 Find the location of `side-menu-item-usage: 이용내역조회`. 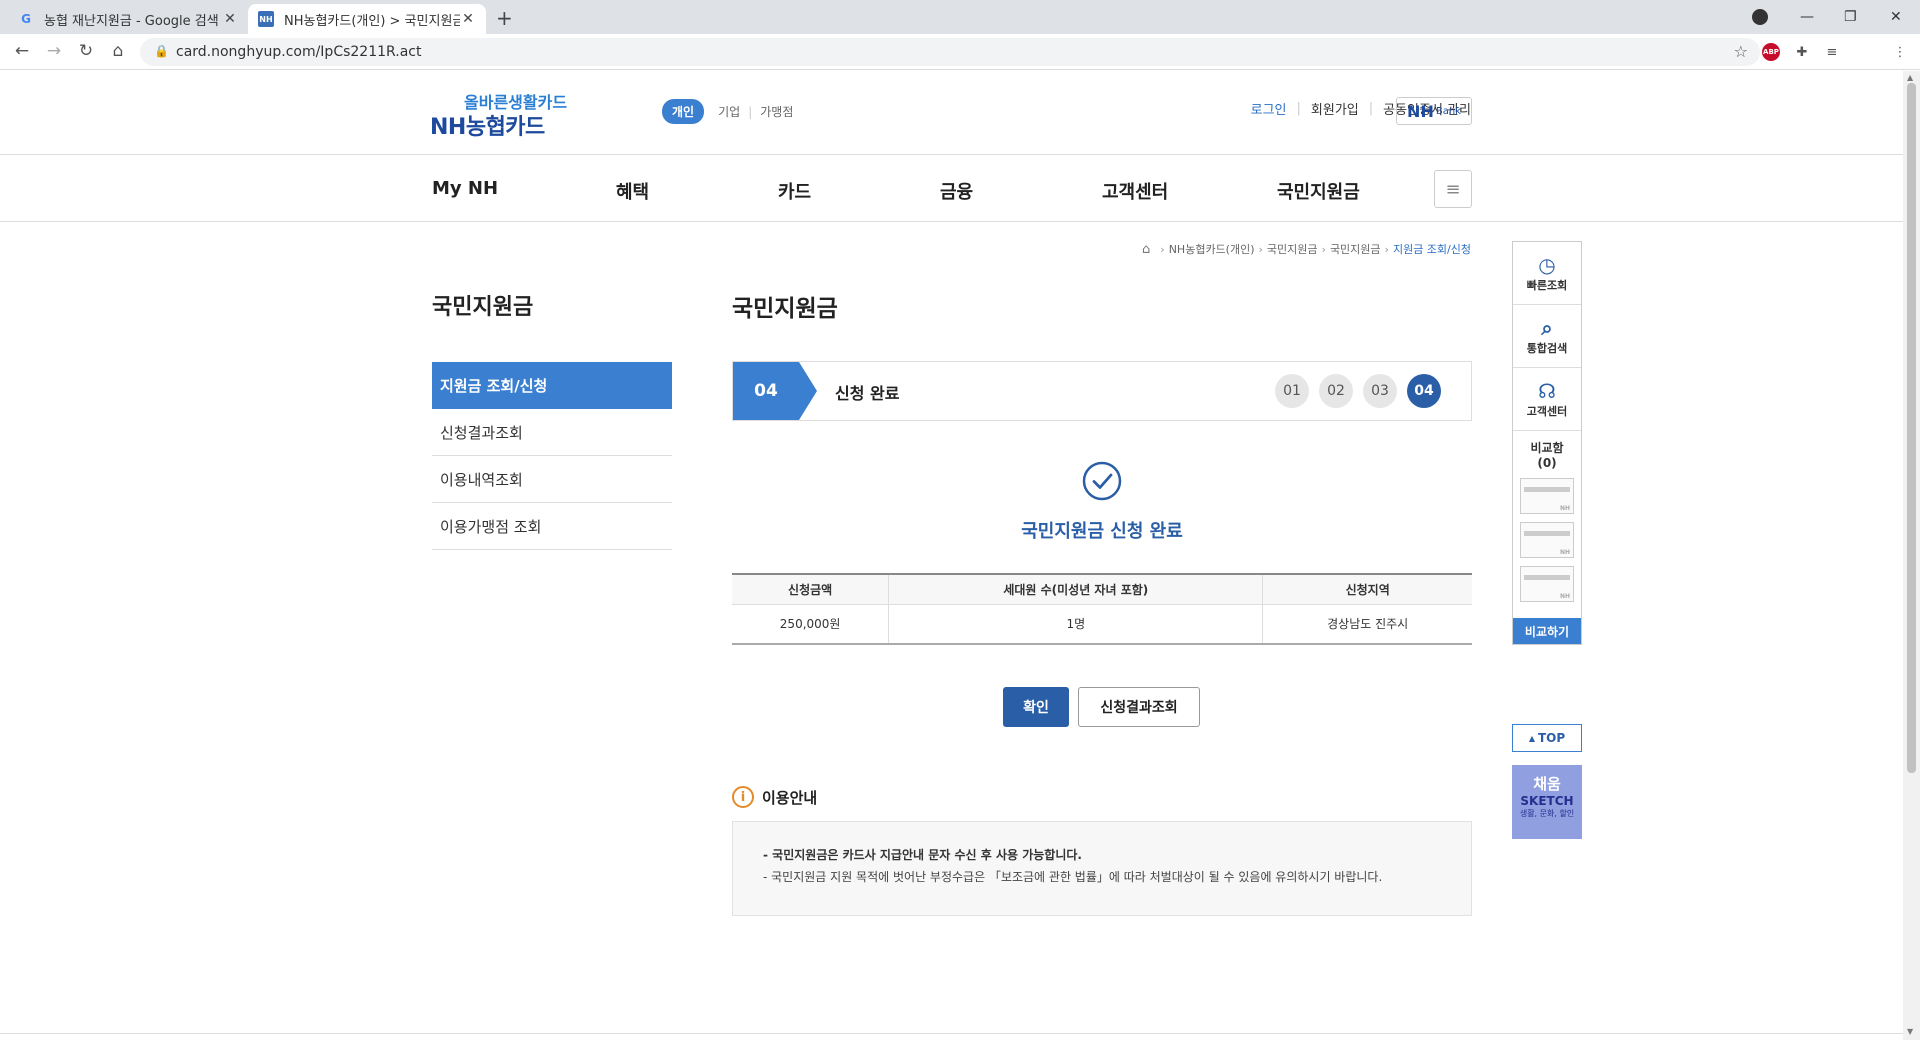

side-menu-item-usage: 이용내역조회 is located at coordinates (552, 479).